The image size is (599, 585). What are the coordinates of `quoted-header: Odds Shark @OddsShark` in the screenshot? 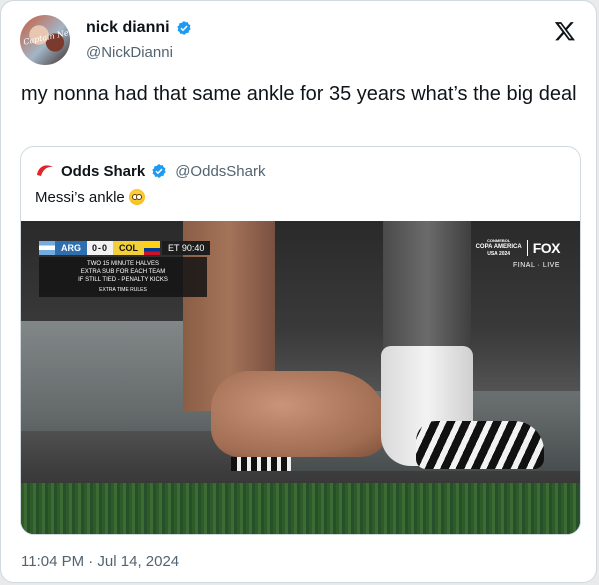 It's located at (150, 171).